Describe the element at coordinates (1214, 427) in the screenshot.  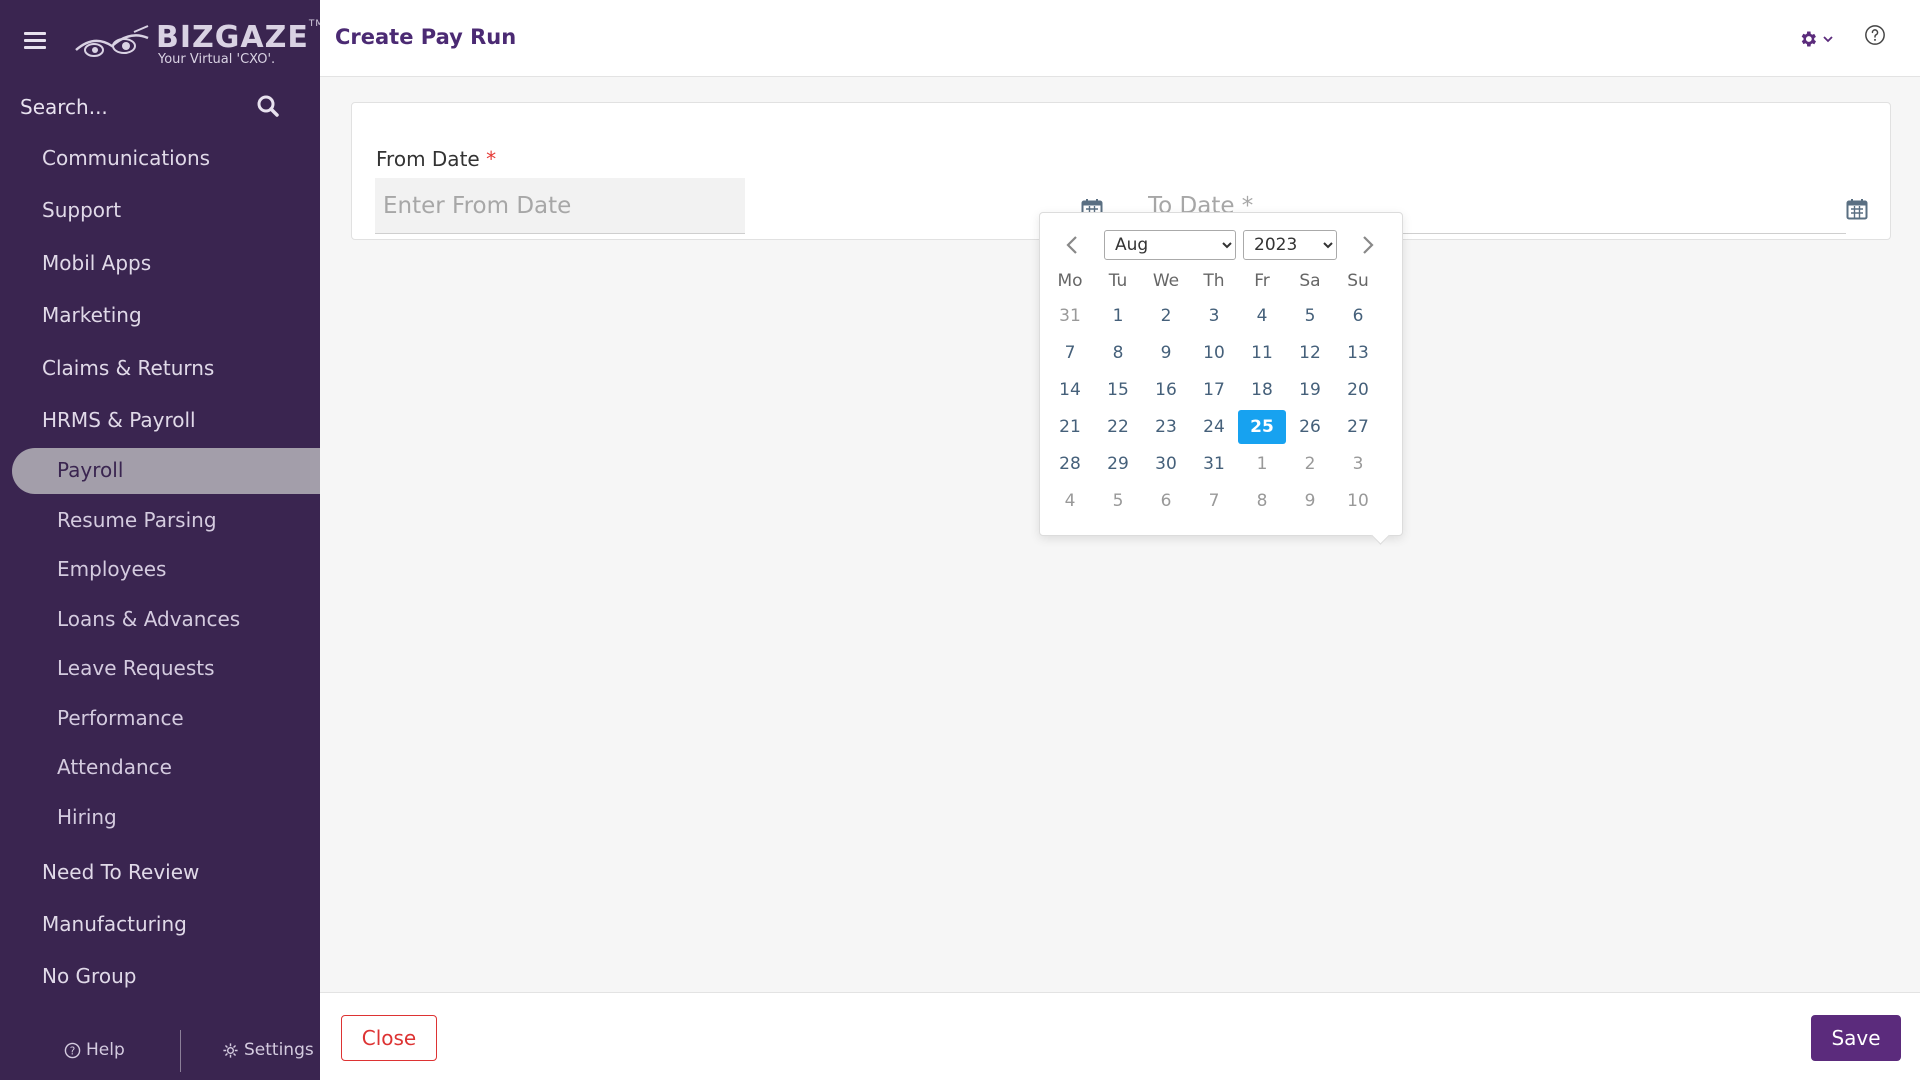
I see `day-cell: 24` at that location.